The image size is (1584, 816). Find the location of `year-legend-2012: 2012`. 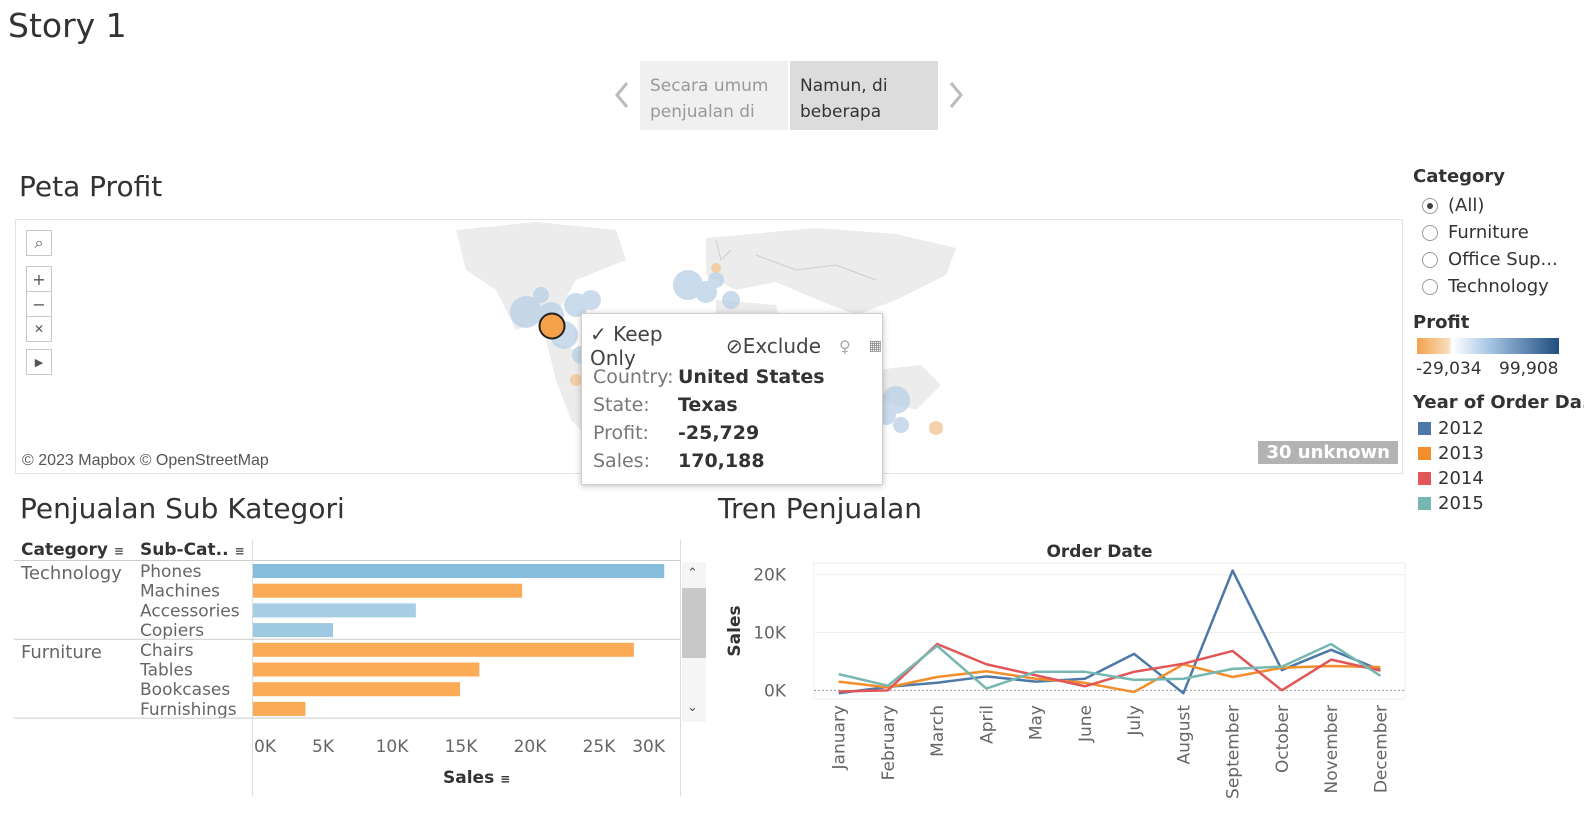

year-legend-2012: 2012 is located at coordinates (1451, 428).